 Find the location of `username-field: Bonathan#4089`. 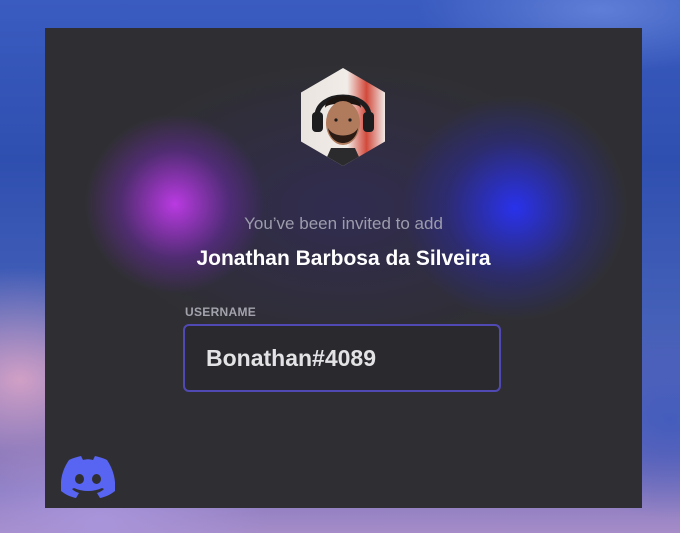

username-field: Bonathan#4089 is located at coordinates (342, 358).